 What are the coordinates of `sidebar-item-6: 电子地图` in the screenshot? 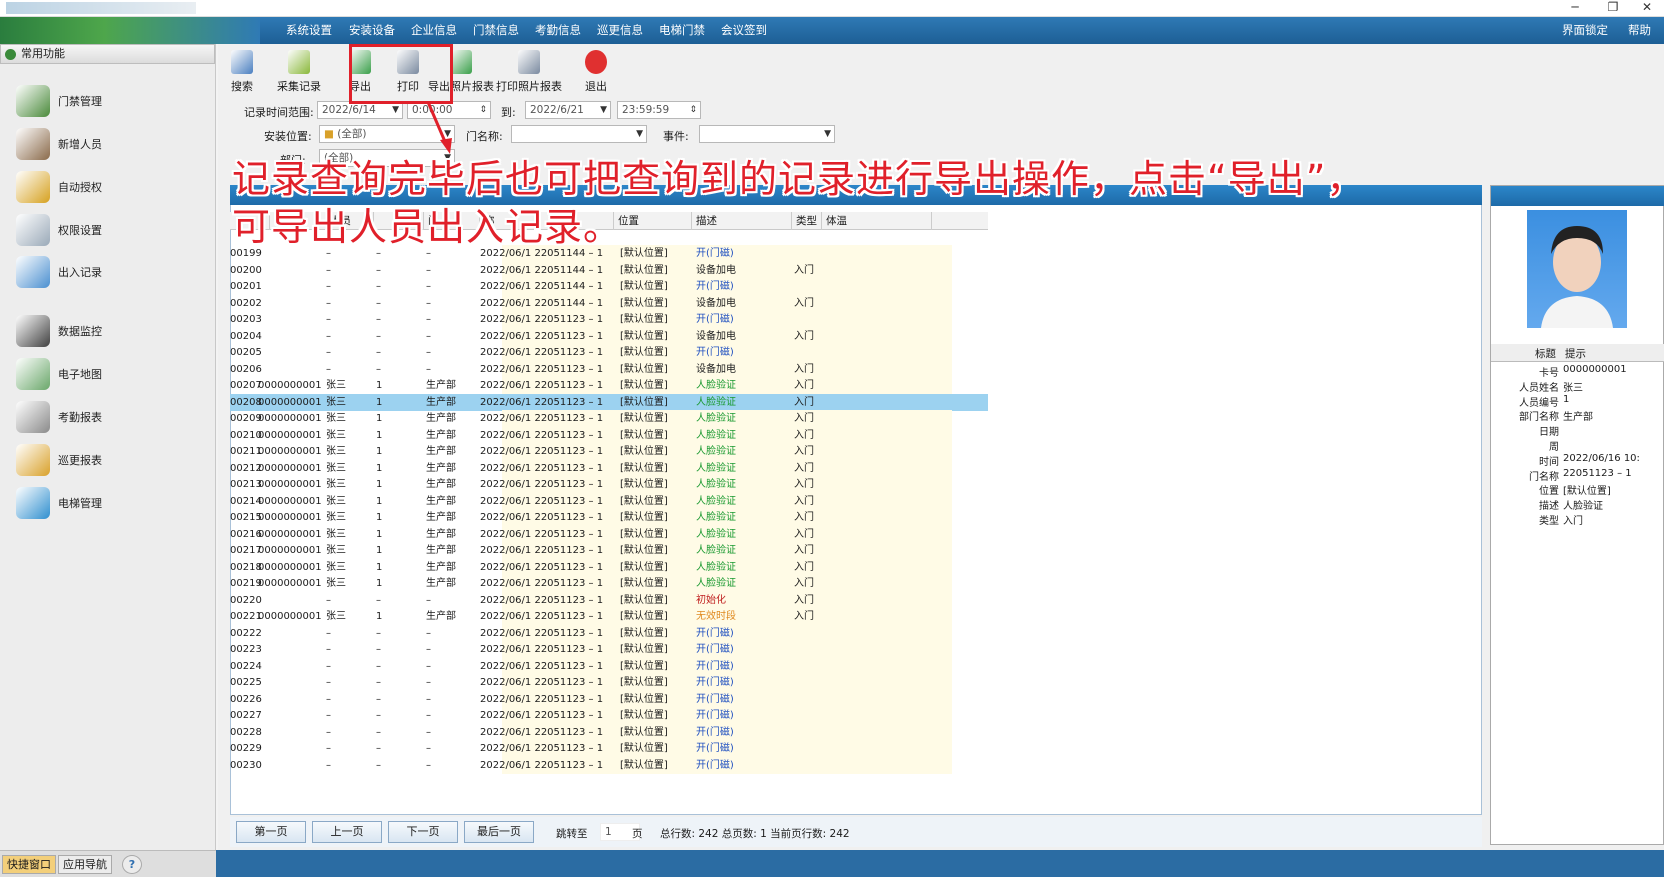 It's located at (110, 374).